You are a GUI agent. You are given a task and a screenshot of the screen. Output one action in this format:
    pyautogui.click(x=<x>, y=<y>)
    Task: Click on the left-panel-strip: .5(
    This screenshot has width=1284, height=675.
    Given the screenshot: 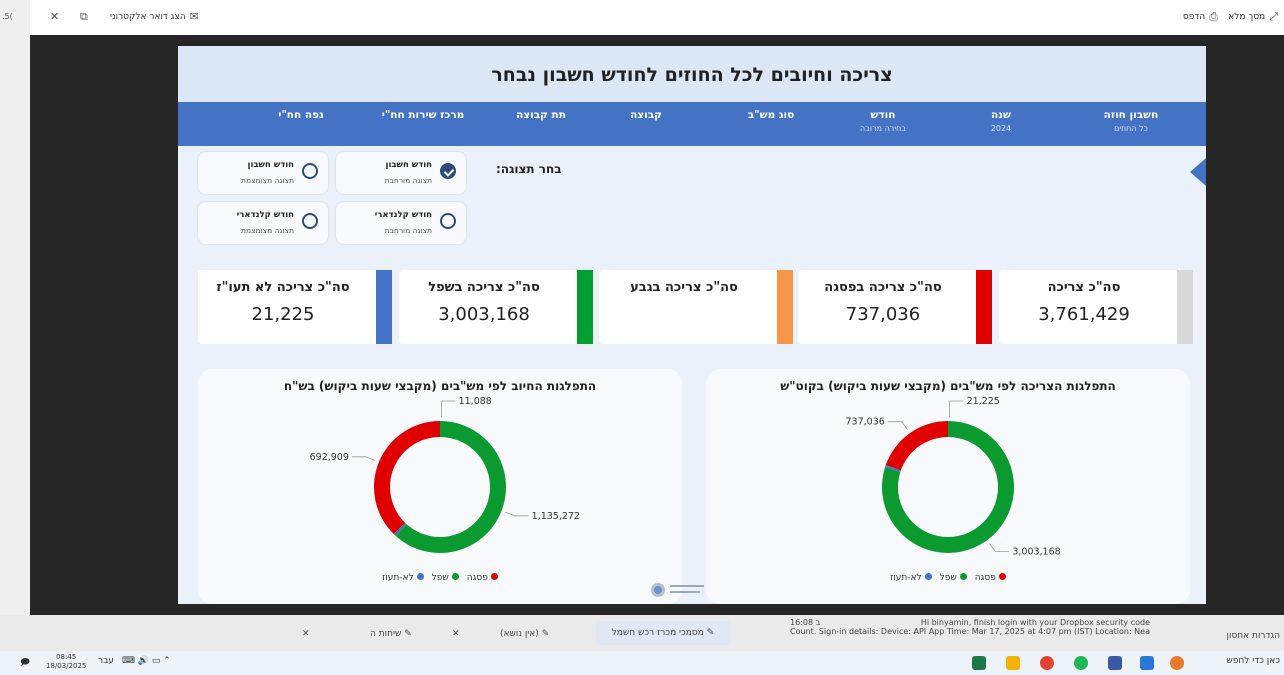 What is the action you would take?
    pyautogui.click(x=15, y=307)
    